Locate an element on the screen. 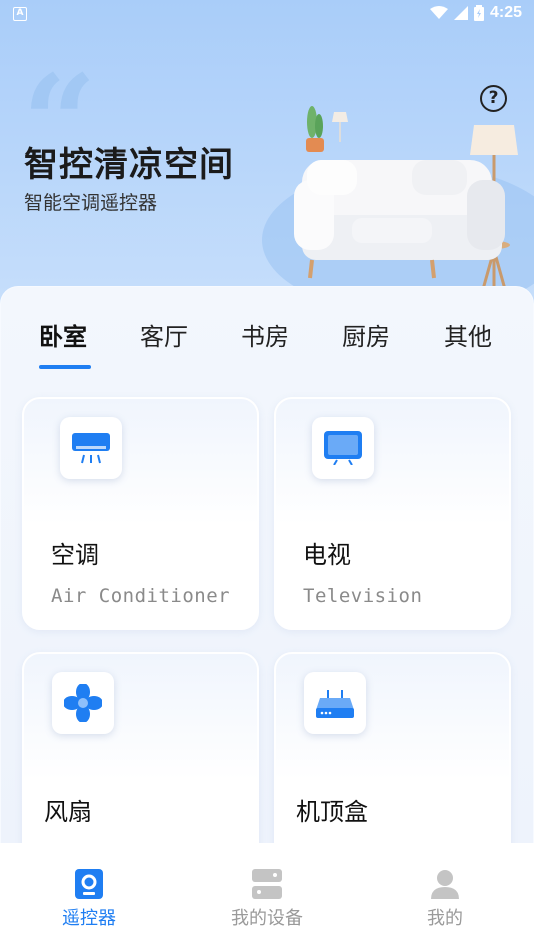 This screenshot has height=950, width=534. device-title: 风扇 is located at coordinates (68, 812).